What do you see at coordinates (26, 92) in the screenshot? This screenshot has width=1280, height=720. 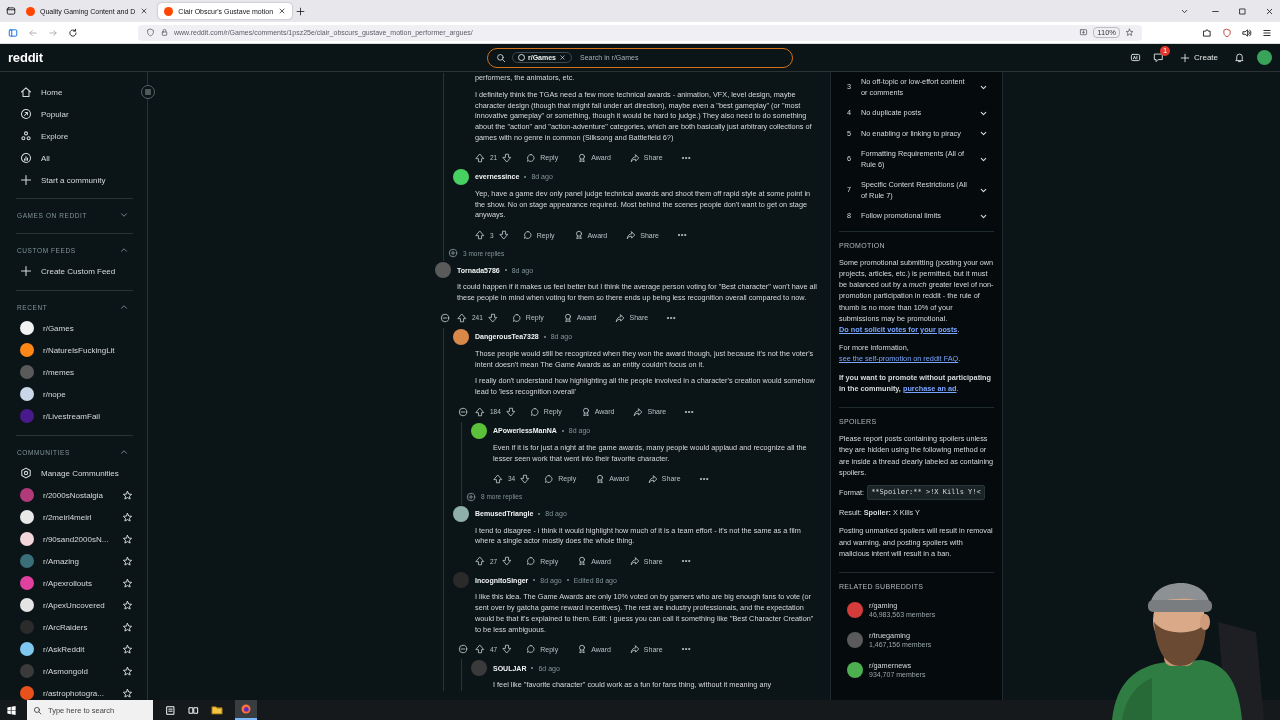 I see `home-icon` at bounding box center [26, 92].